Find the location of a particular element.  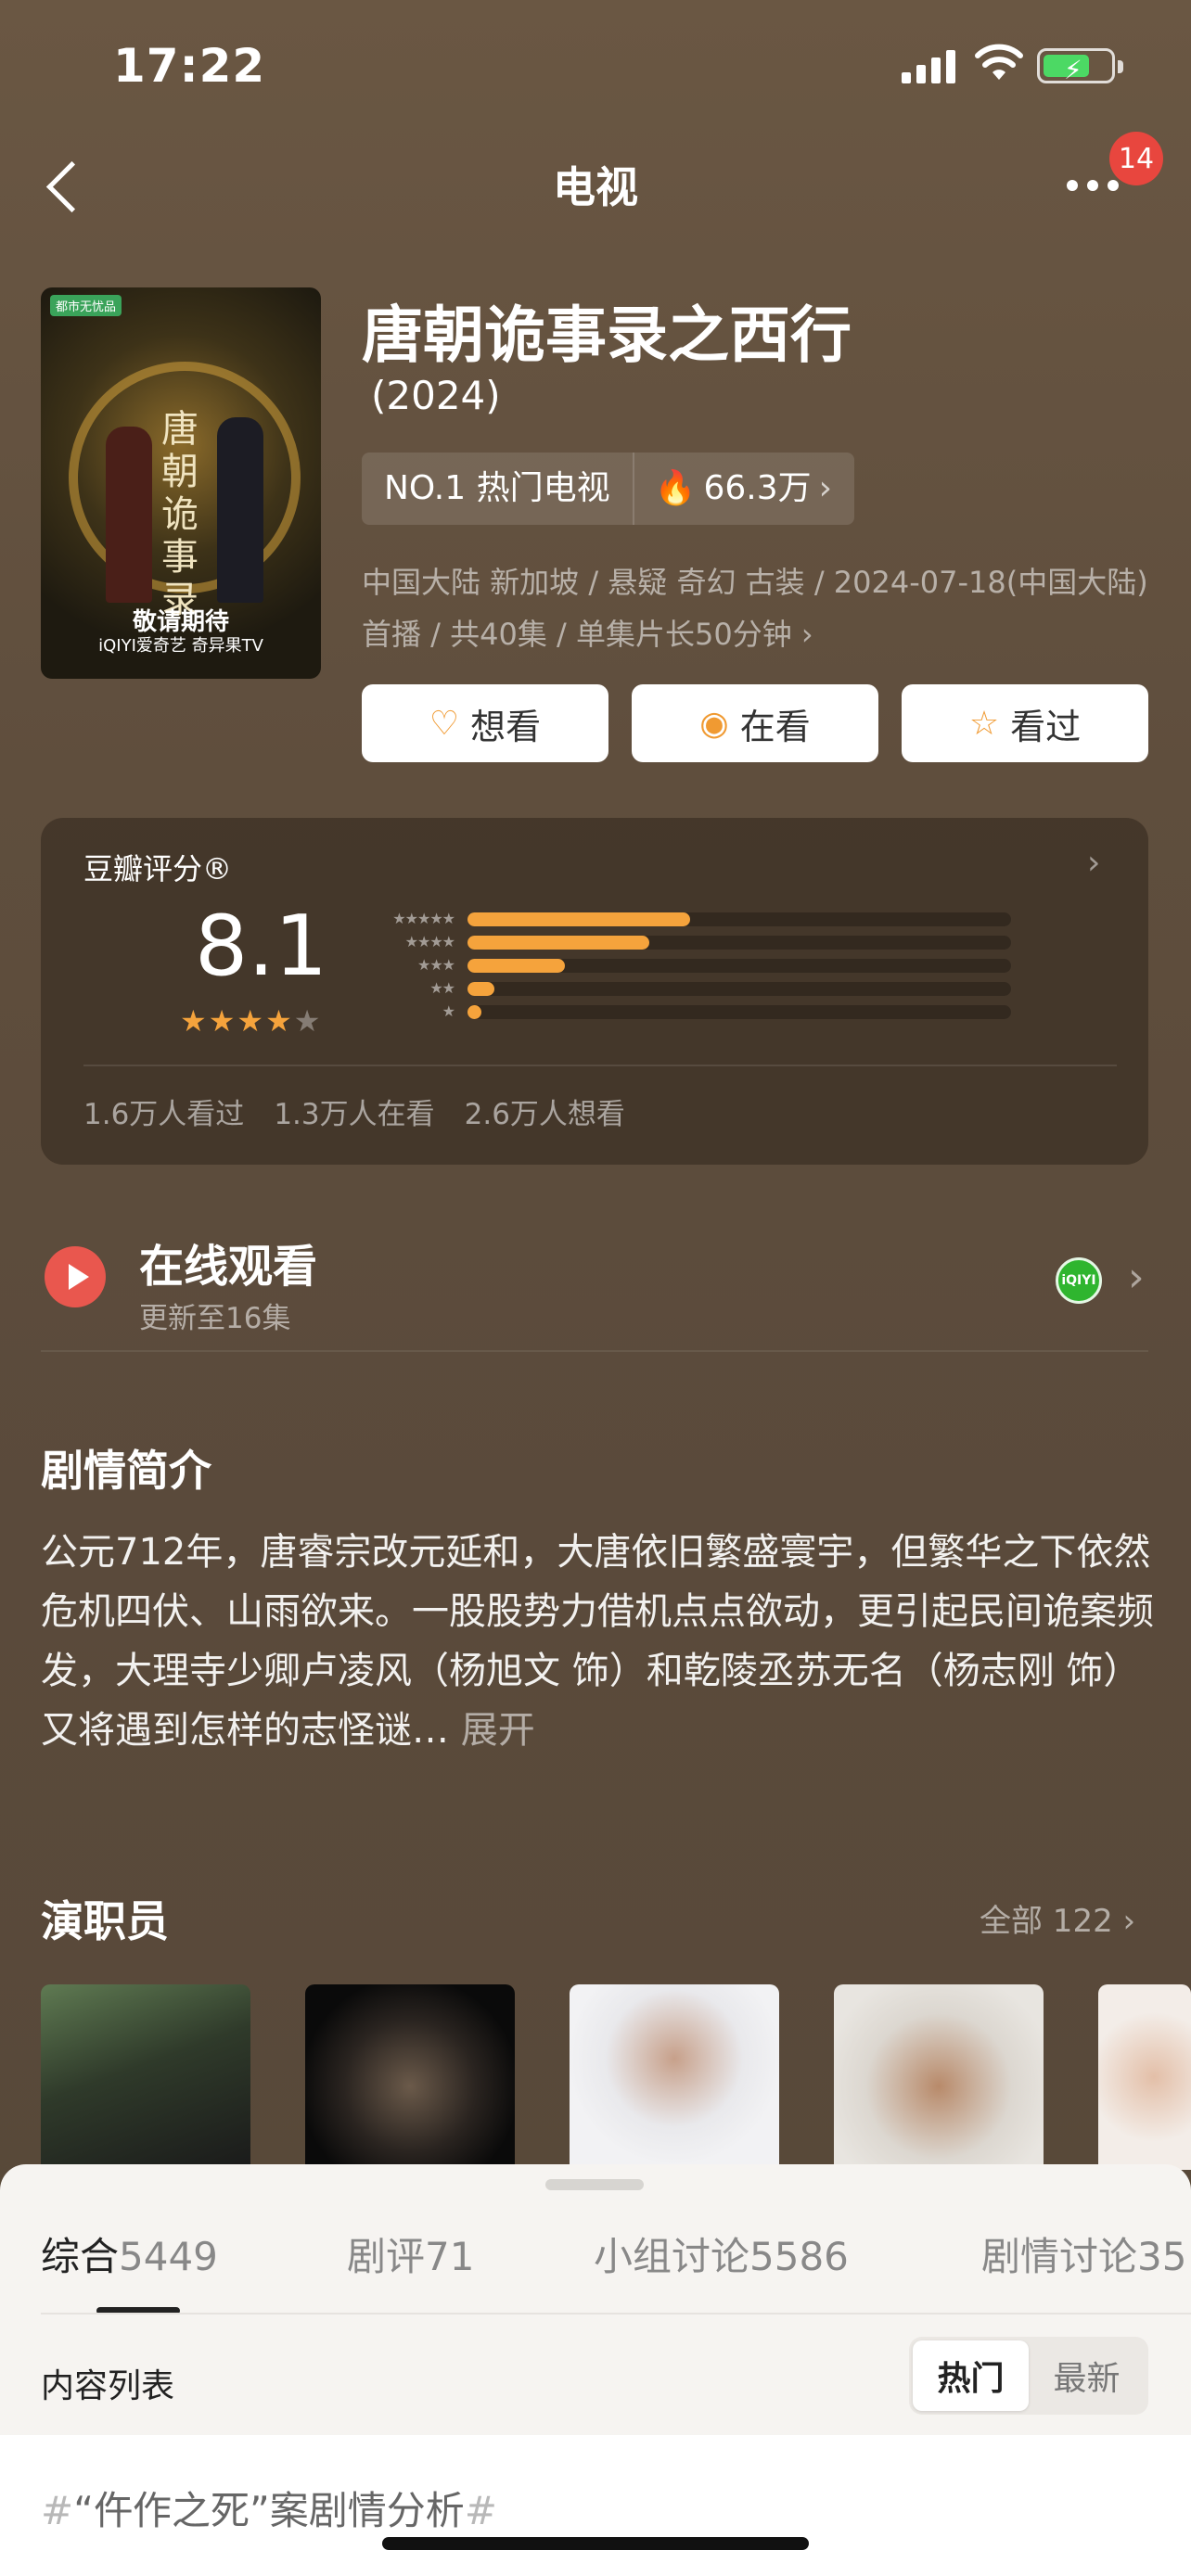

online-watch-title: 在线观看 is located at coordinates (228, 1262).